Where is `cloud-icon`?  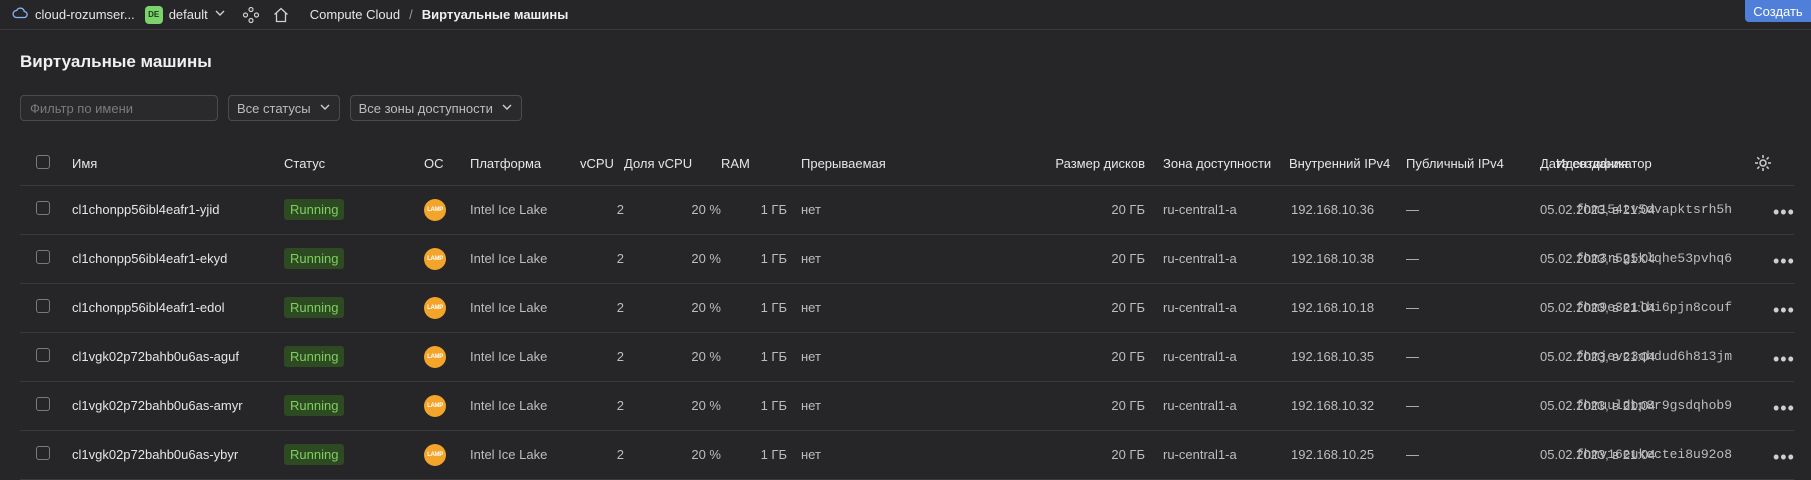 cloud-icon is located at coordinates (20, 14).